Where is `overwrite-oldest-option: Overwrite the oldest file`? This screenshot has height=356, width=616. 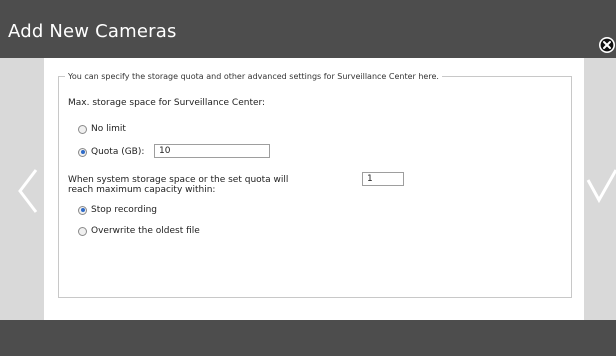
overwrite-oldest-option: Overwrite the oldest file is located at coordinates (139, 231).